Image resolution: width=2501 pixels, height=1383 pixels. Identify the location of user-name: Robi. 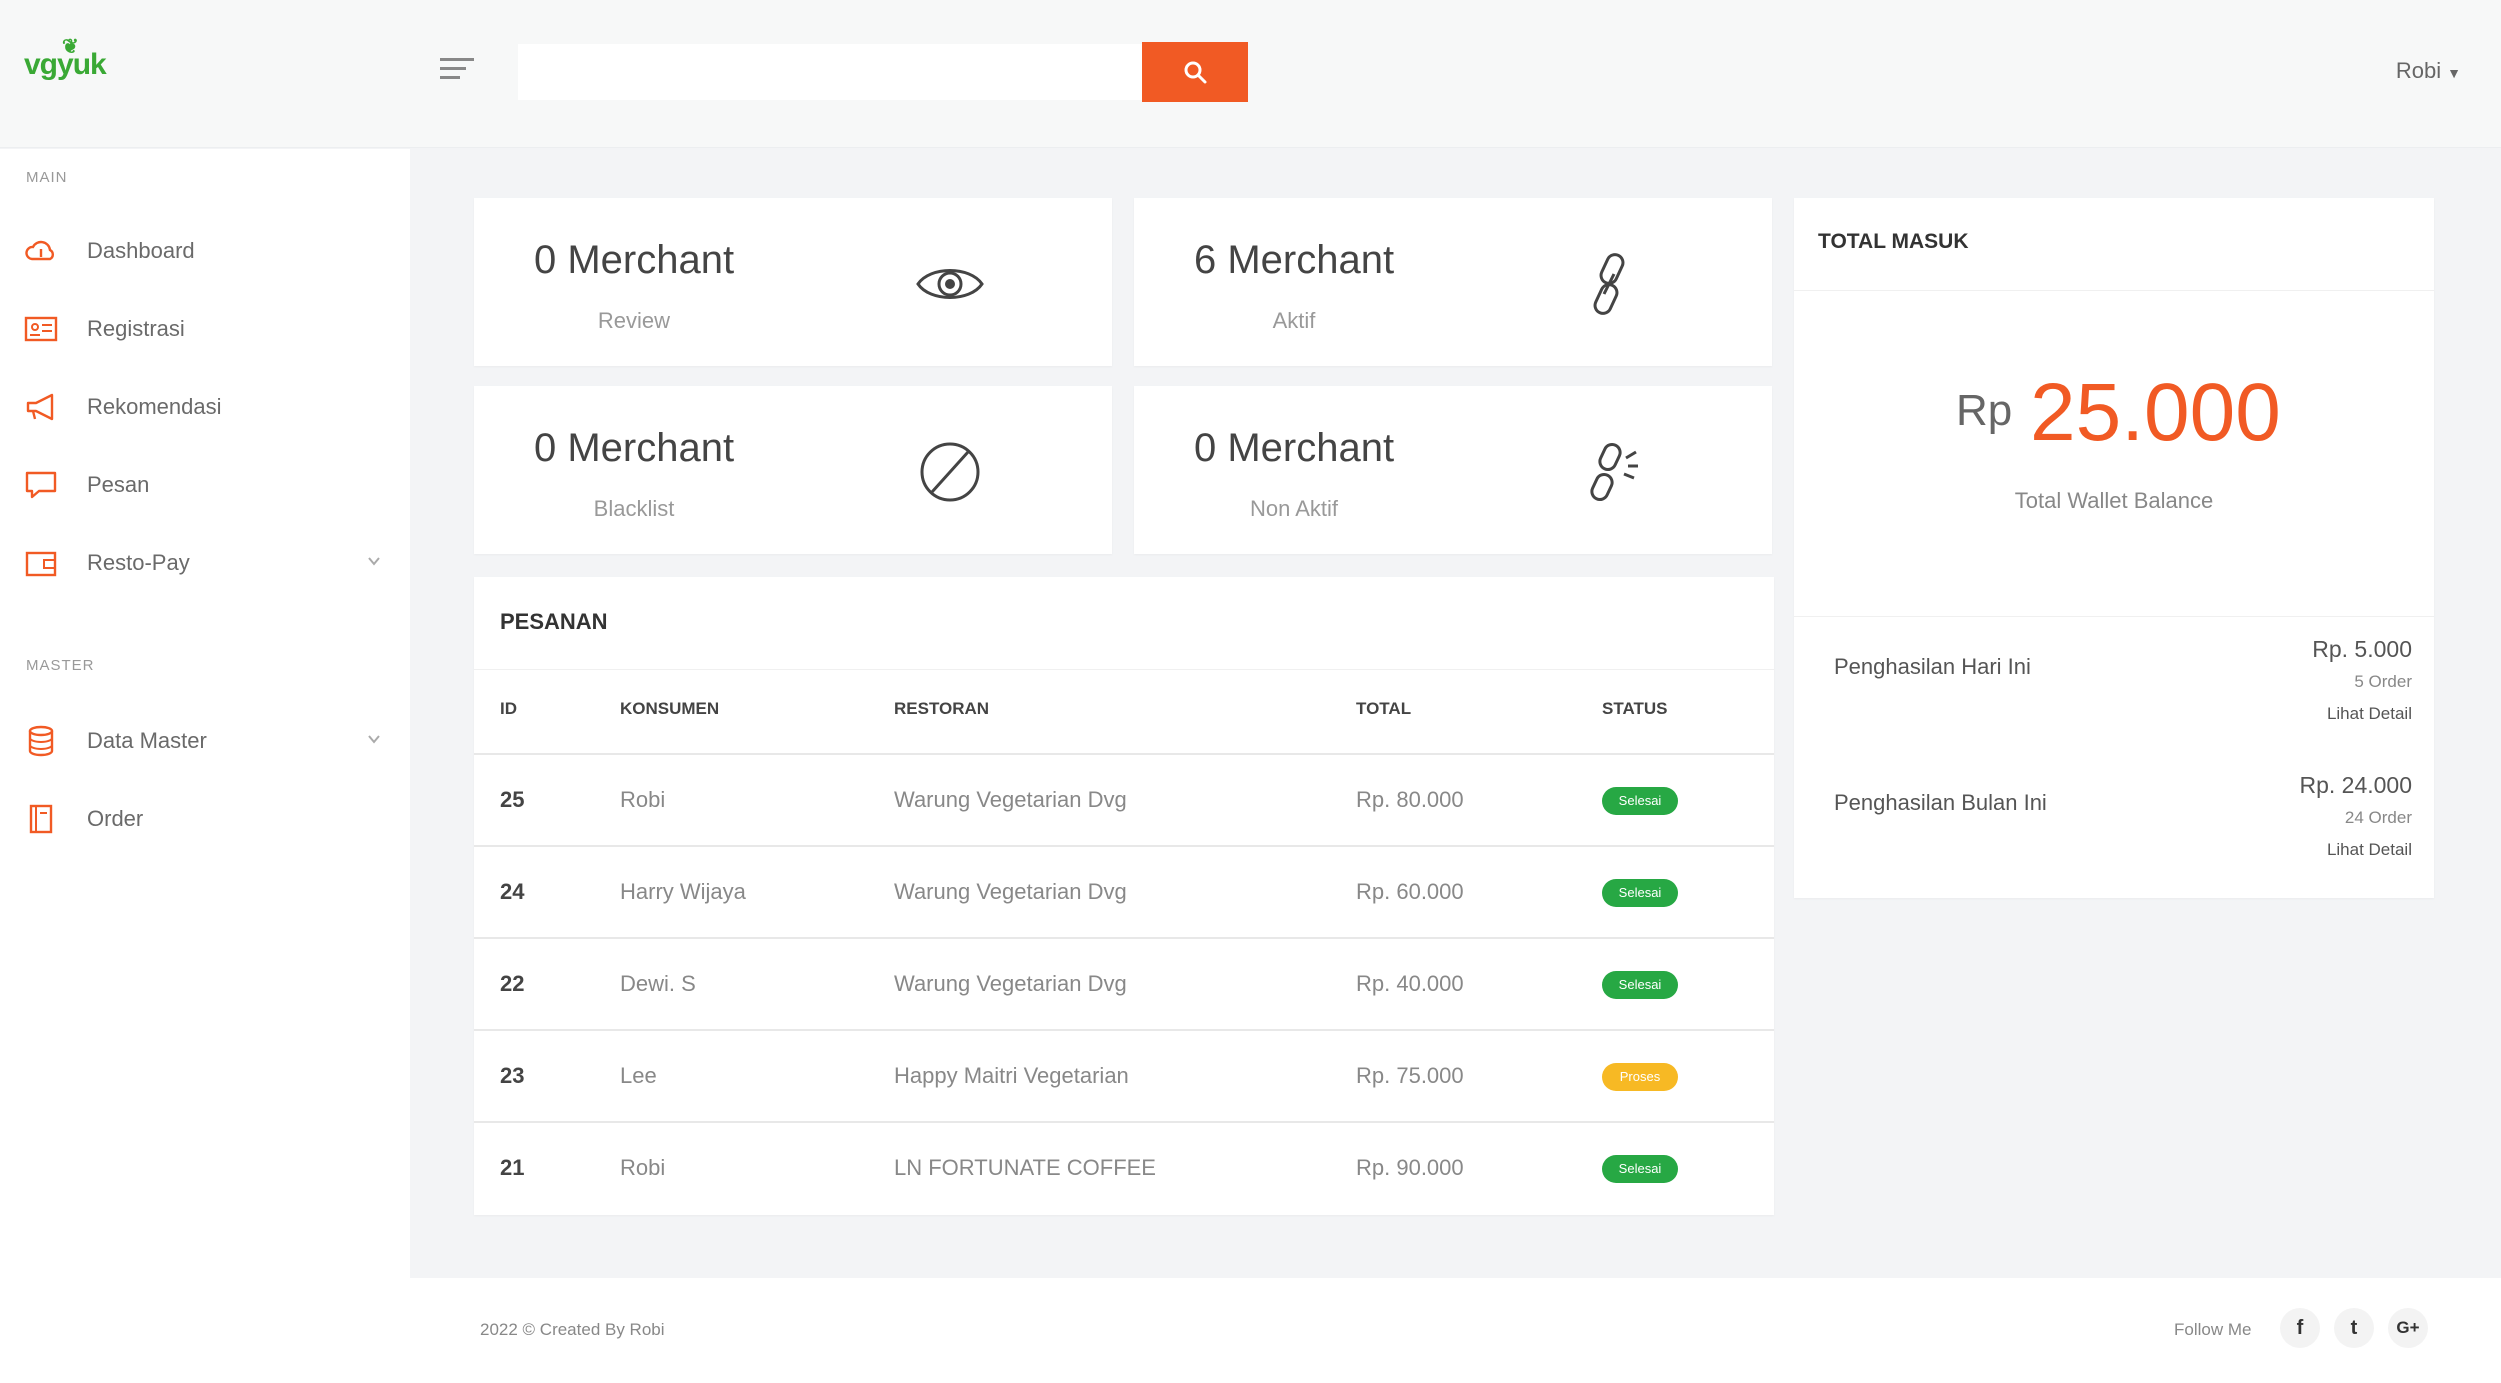
(2418, 70).